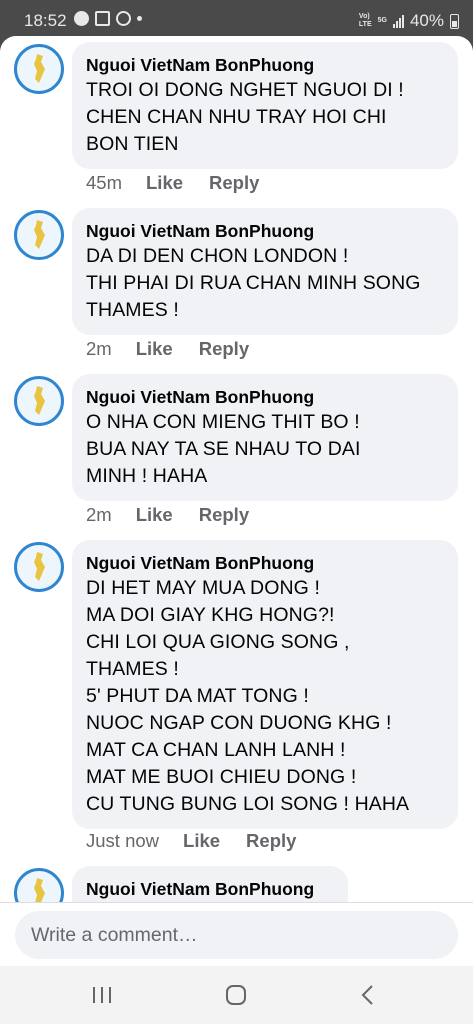  I want to click on back-icon, so click(367, 995).